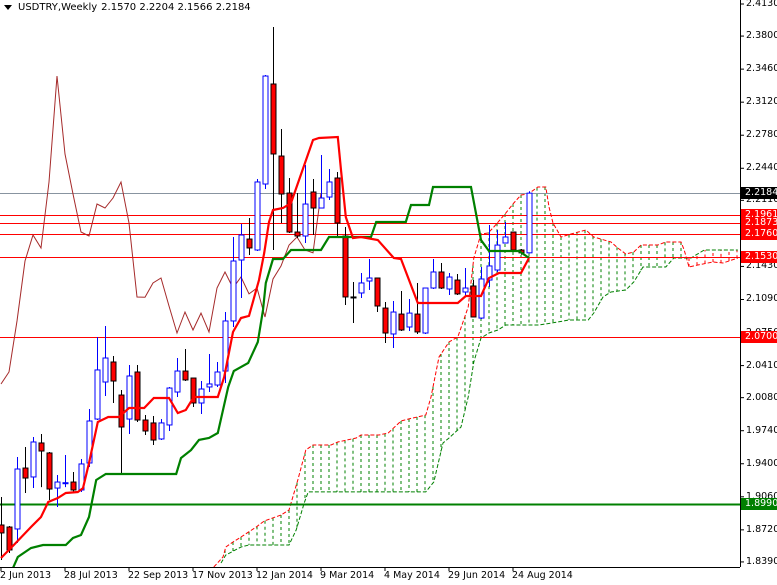  Describe the element at coordinates (26, 575) in the screenshot. I see `x-tick-label: 2 Jun 2013` at that location.